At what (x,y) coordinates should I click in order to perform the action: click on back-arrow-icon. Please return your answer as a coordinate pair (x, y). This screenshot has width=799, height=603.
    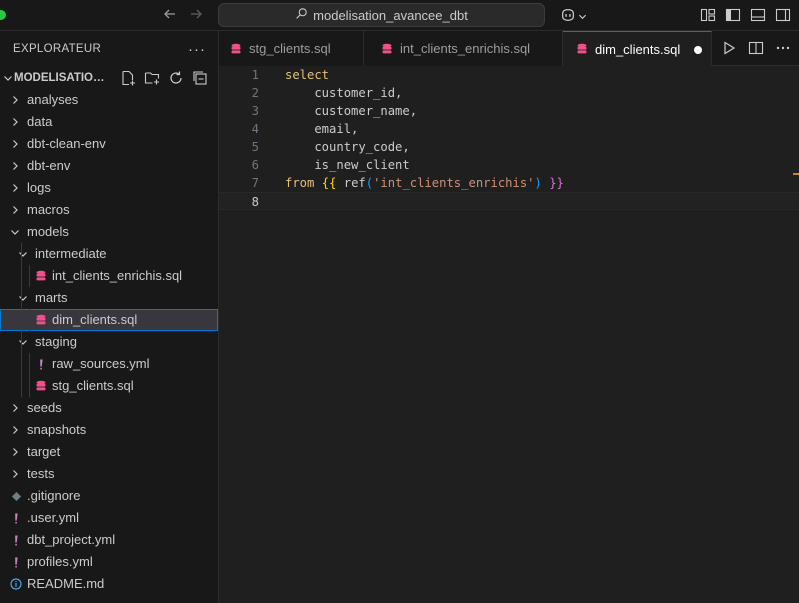
    Looking at the image, I should click on (170, 15).